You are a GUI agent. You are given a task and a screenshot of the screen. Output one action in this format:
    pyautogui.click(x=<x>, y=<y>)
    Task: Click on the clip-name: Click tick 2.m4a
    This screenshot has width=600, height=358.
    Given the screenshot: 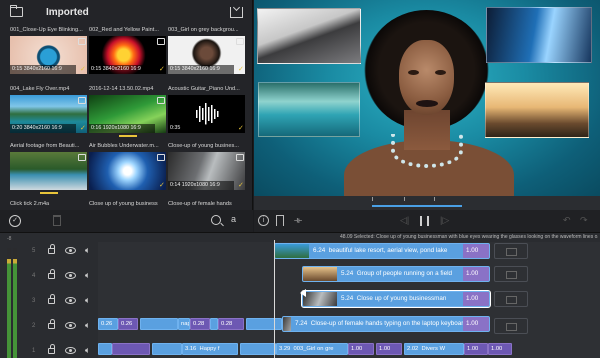 What is the action you would take?
    pyautogui.click(x=29, y=204)
    